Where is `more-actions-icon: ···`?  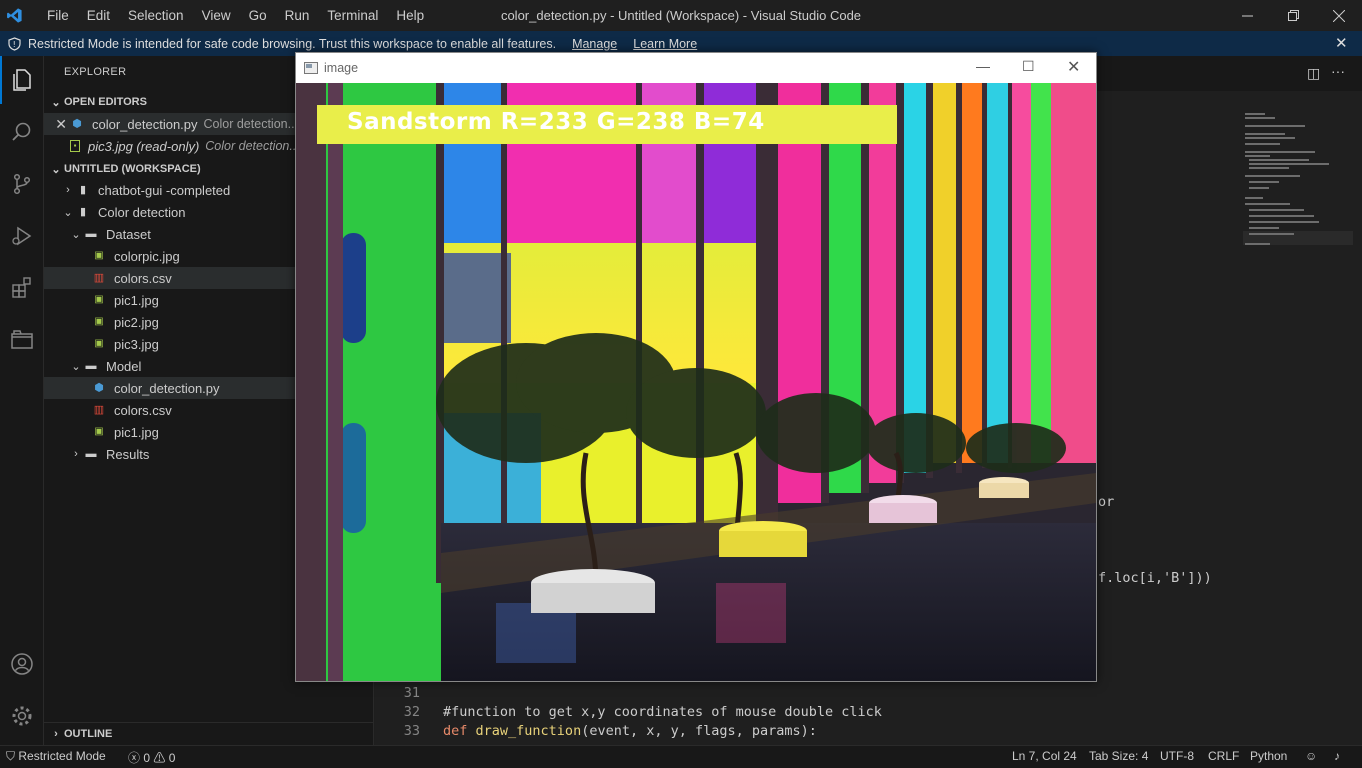 more-actions-icon: ··· is located at coordinates (1338, 71).